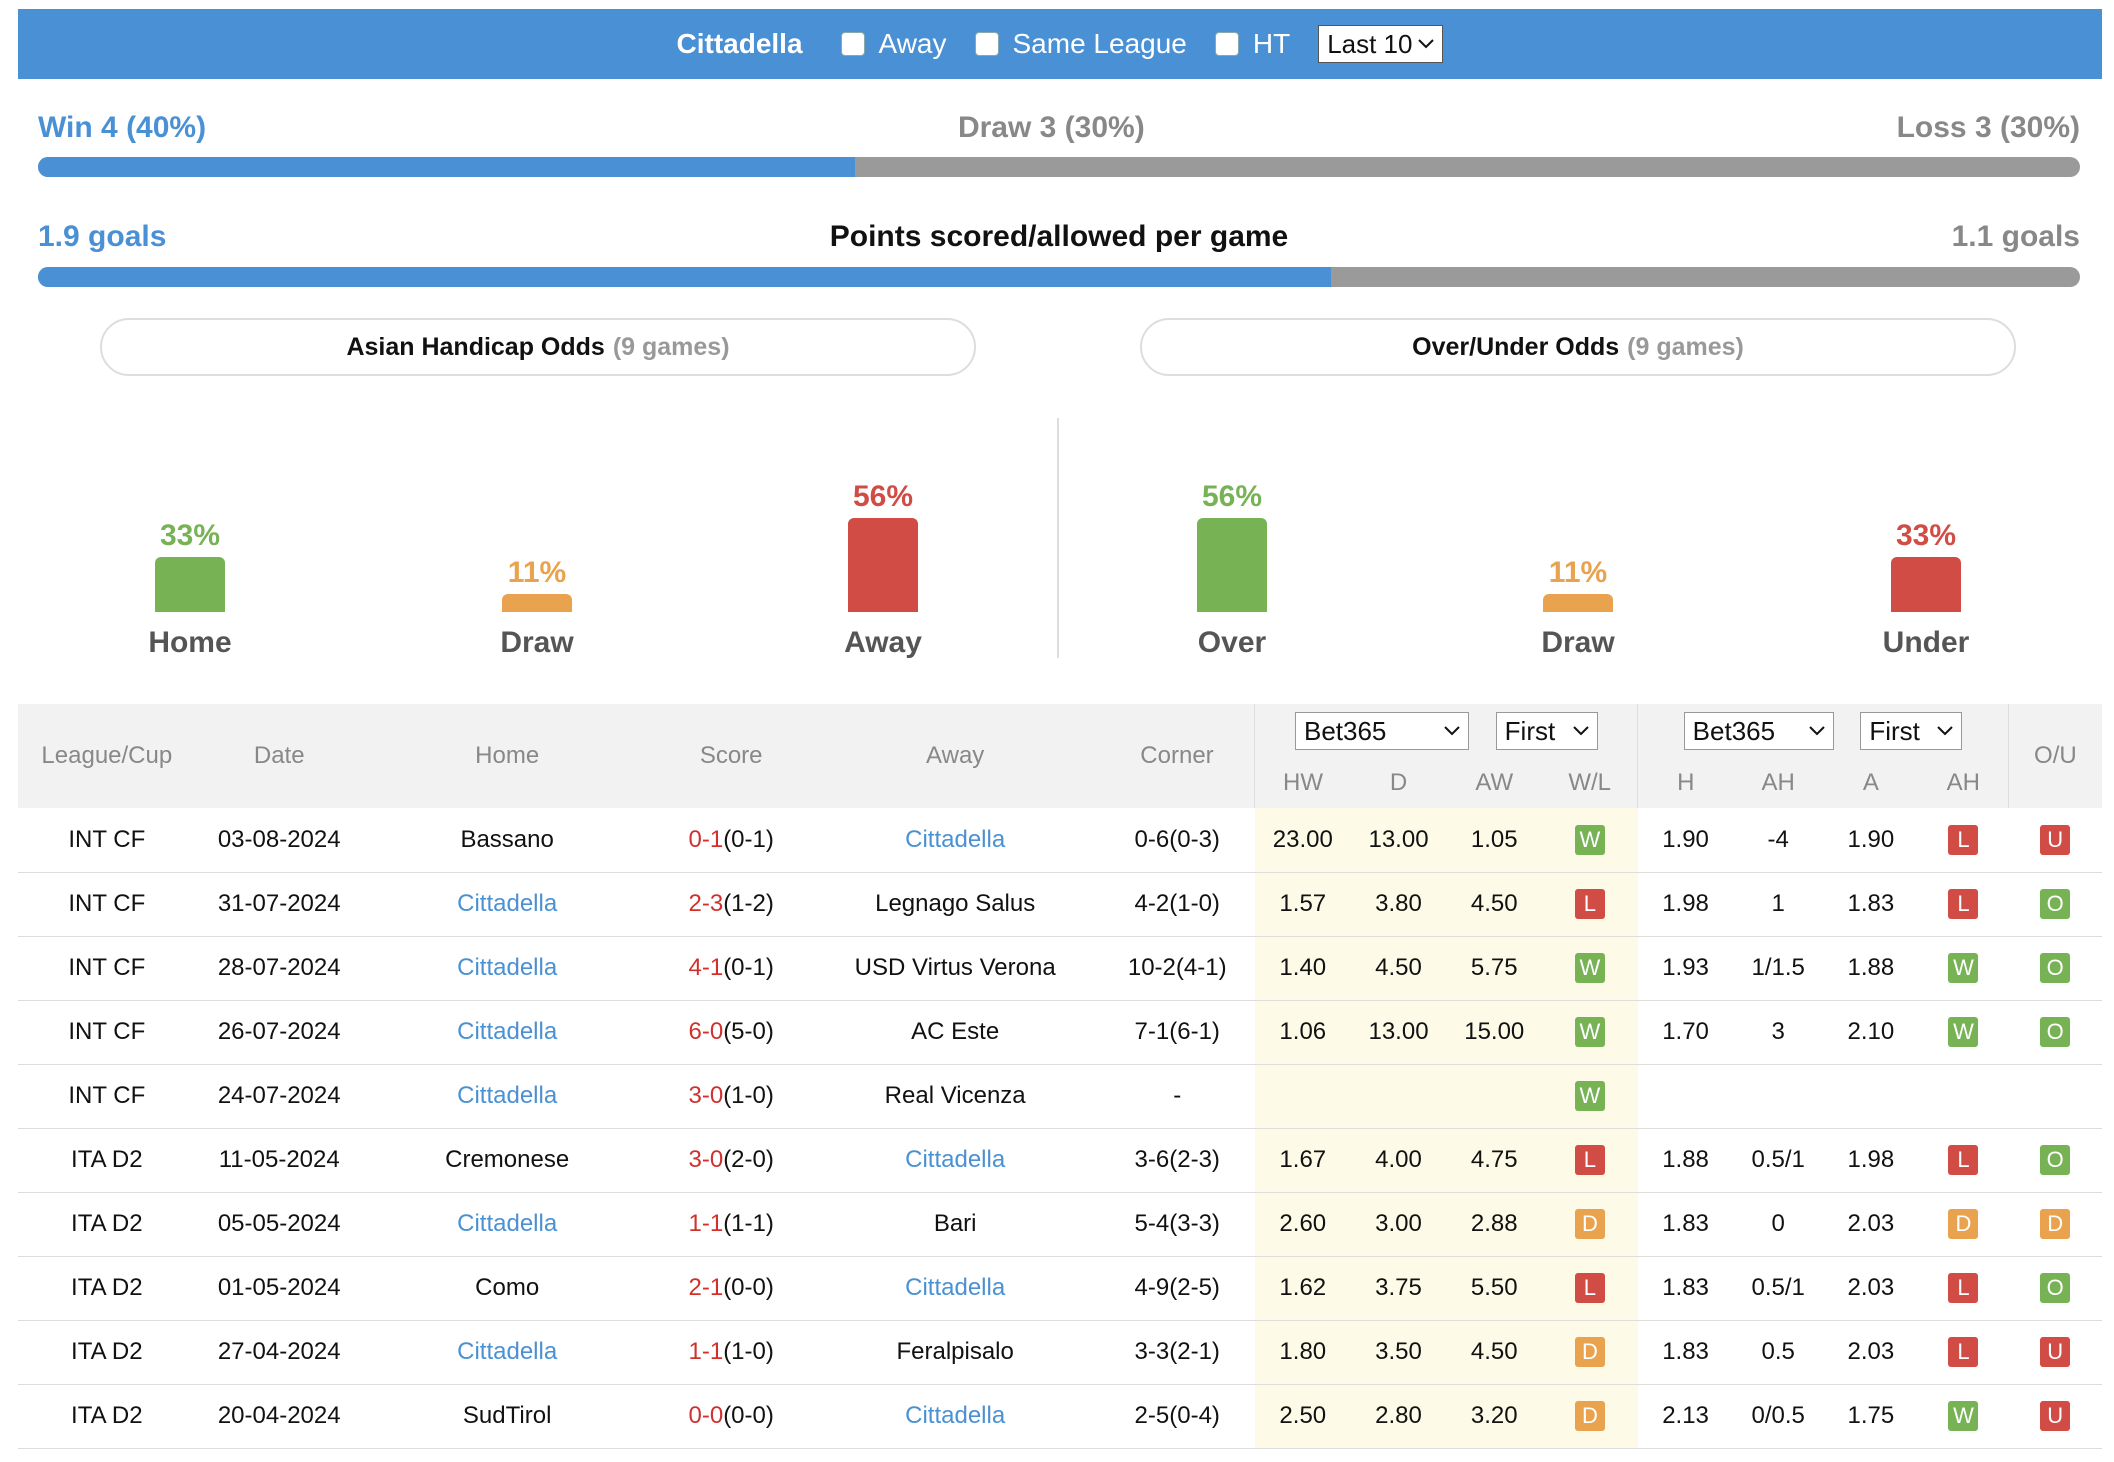 Image resolution: width=2114 pixels, height=1462 pixels. I want to click on bookmaker-select-2: Bet365, so click(1758, 731).